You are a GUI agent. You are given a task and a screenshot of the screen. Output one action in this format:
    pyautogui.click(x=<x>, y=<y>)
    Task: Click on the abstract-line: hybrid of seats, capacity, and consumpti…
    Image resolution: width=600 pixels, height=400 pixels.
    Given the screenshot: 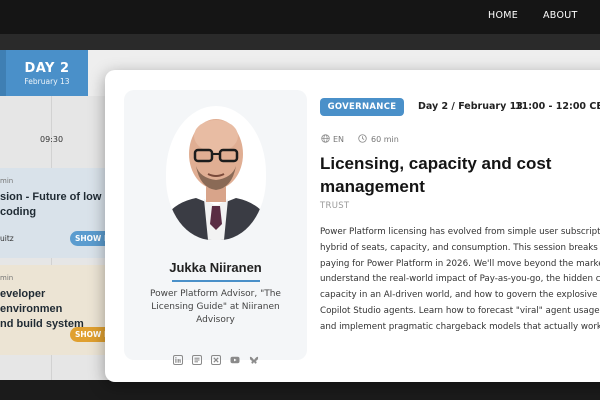 What is the action you would take?
    pyautogui.click(x=460, y=247)
    